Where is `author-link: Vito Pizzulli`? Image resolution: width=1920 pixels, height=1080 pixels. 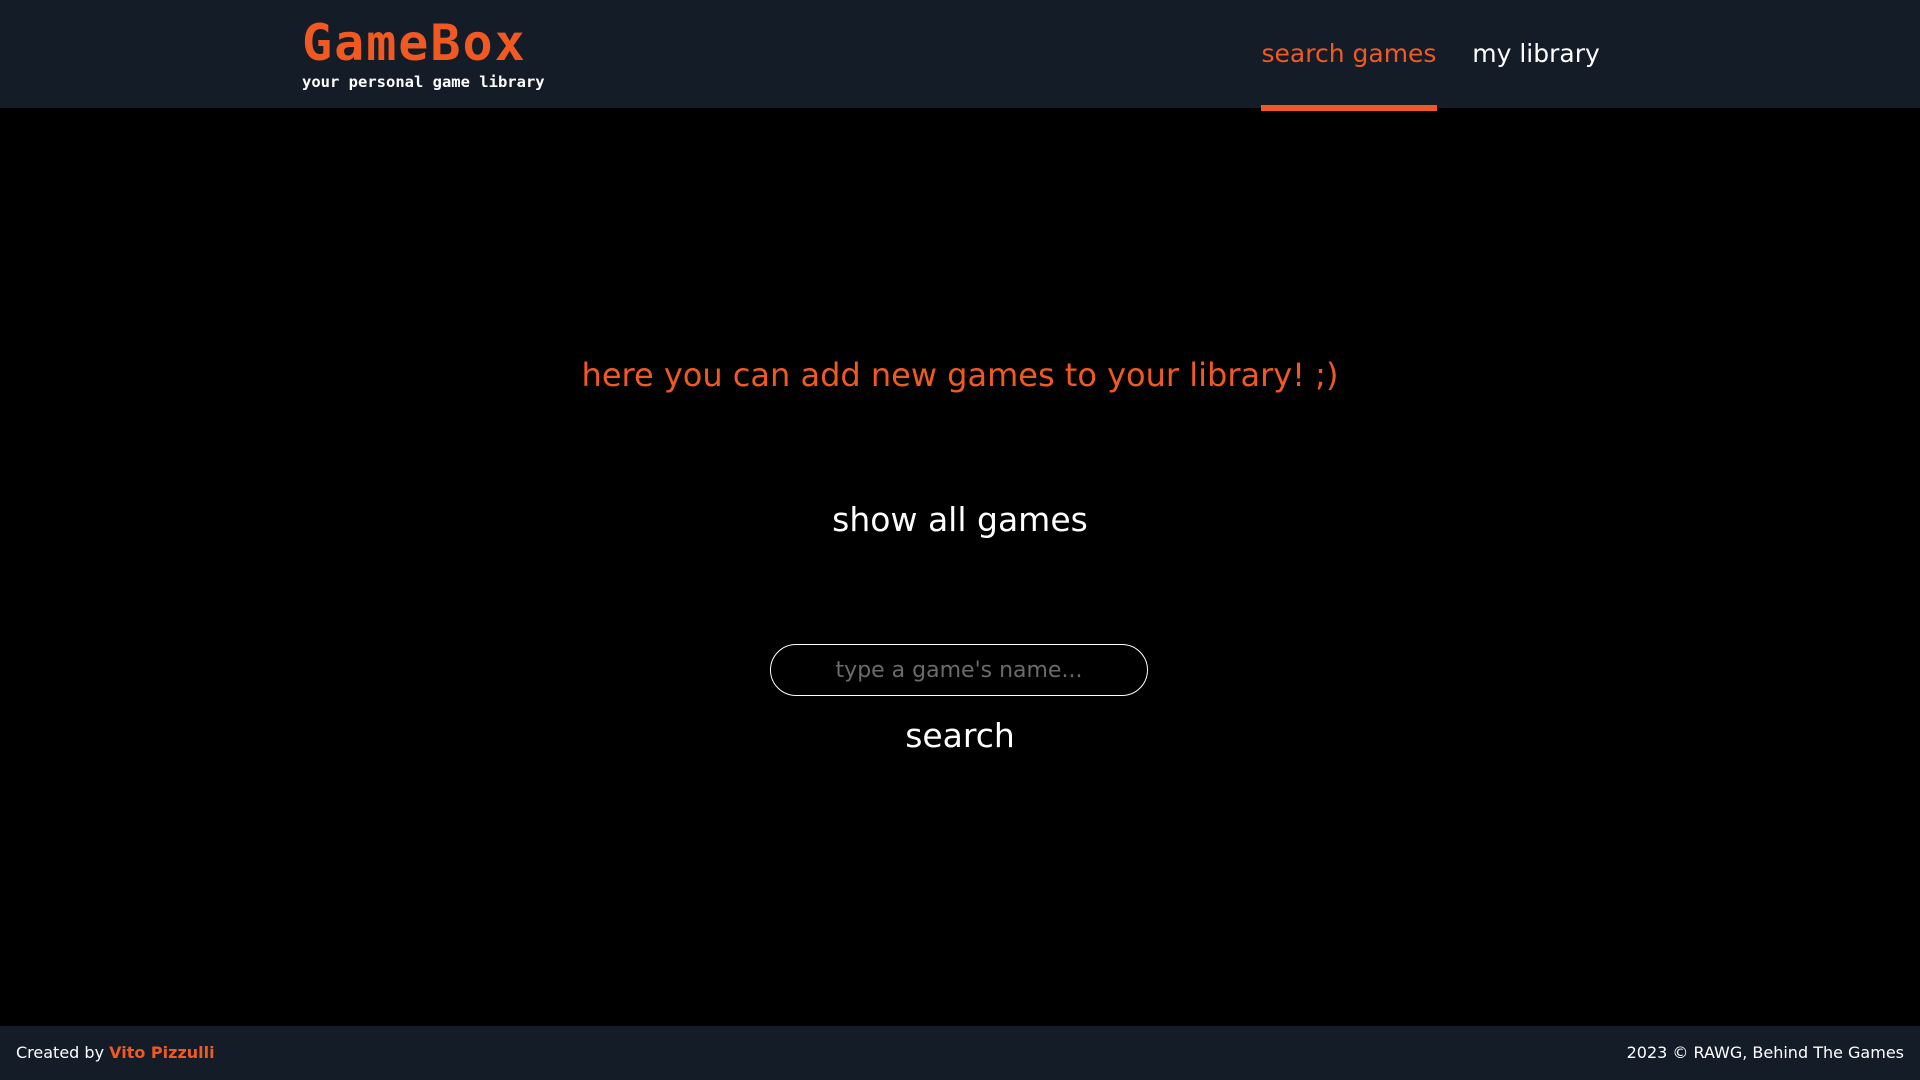
author-link: Vito Pizzulli is located at coordinates (161, 1052).